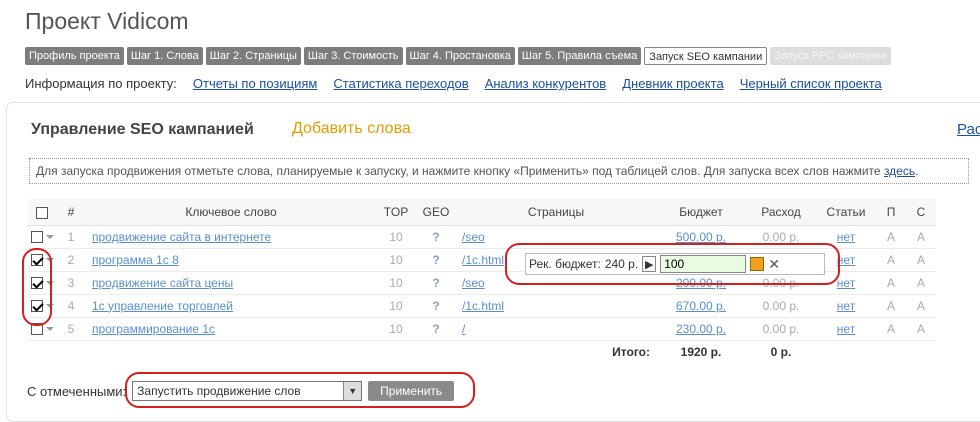 The width and height of the screenshot is (980, 422). What do you see at coordinates (631, 351) in the screenshot?
I see `total-label: Итого:` at bounding box center [631, 351].